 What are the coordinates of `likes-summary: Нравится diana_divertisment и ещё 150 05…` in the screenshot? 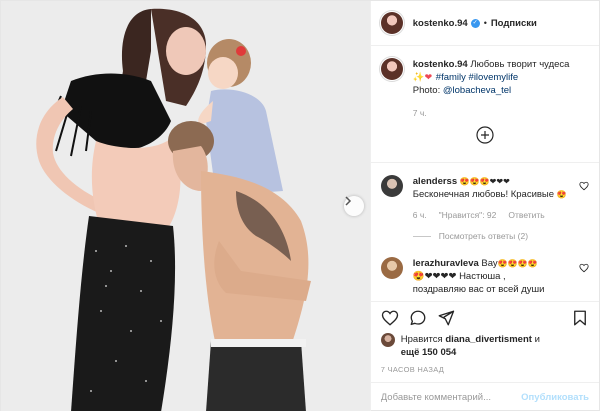 It's located at (485, 346).